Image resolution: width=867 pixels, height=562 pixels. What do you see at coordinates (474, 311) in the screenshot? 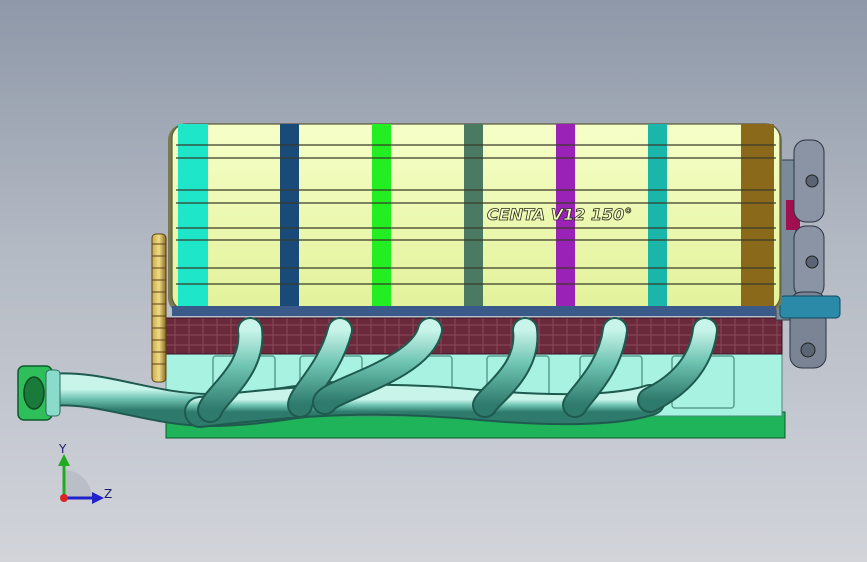
I see `cover-gasket` at bounding box center [474, 311].